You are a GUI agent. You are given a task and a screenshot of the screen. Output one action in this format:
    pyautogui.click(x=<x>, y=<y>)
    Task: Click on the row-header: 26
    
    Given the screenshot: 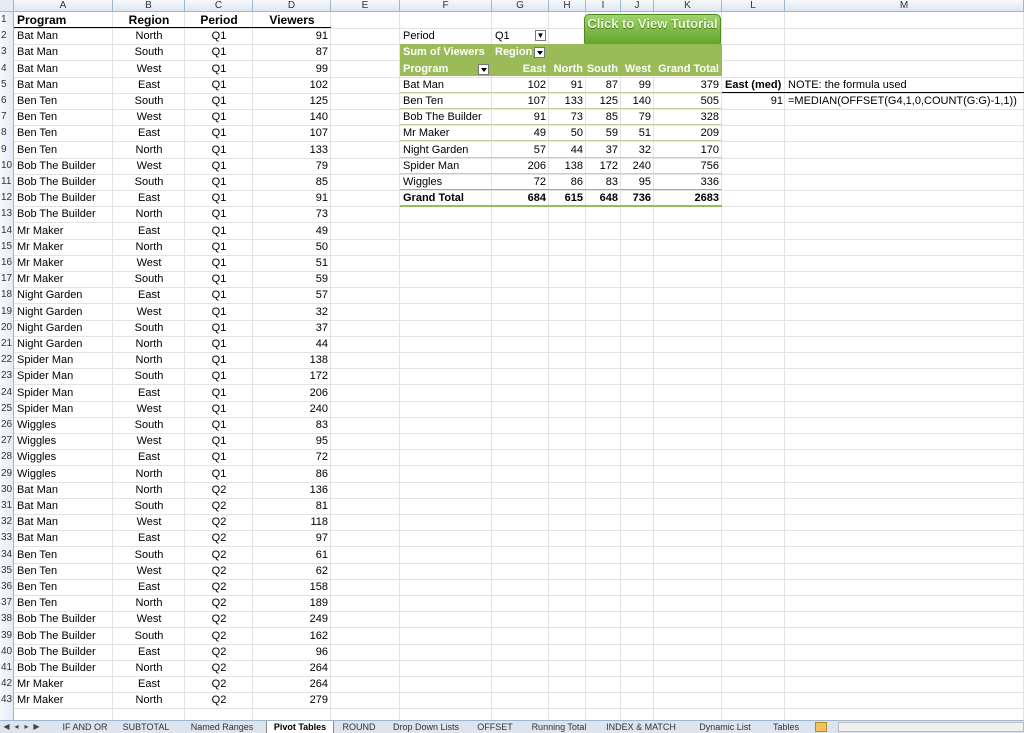 What is the action you would take?
    pyautogui.click(x=7, y=425)
    